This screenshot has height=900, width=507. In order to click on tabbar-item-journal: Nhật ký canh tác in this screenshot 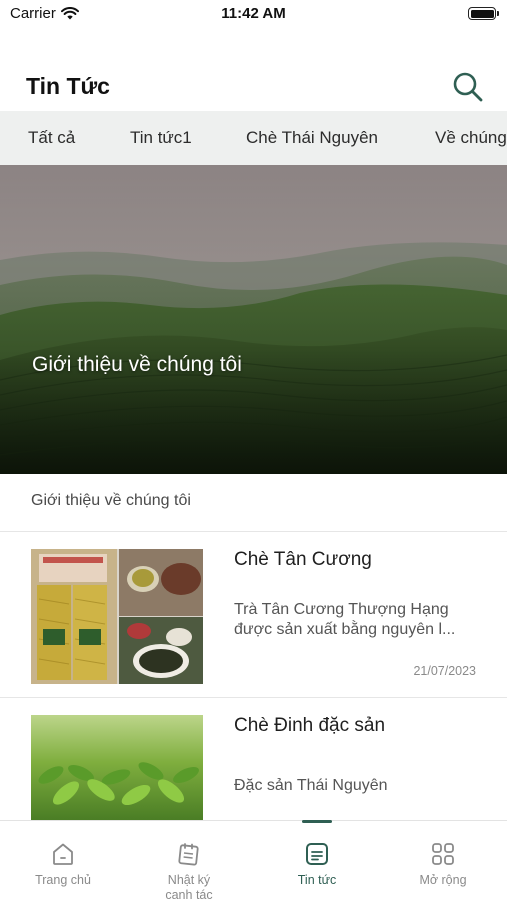, I will do `click(189, 860)`.